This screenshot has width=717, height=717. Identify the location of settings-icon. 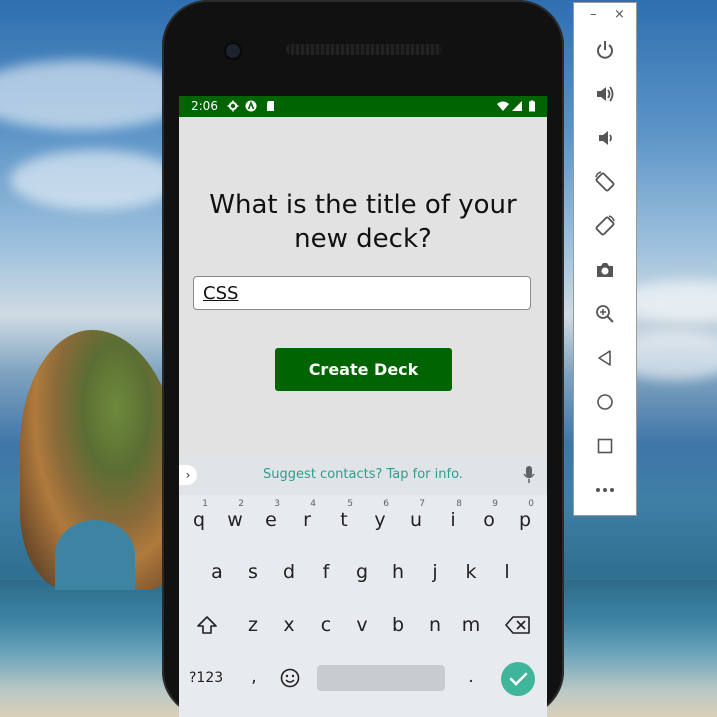
(233, 106).